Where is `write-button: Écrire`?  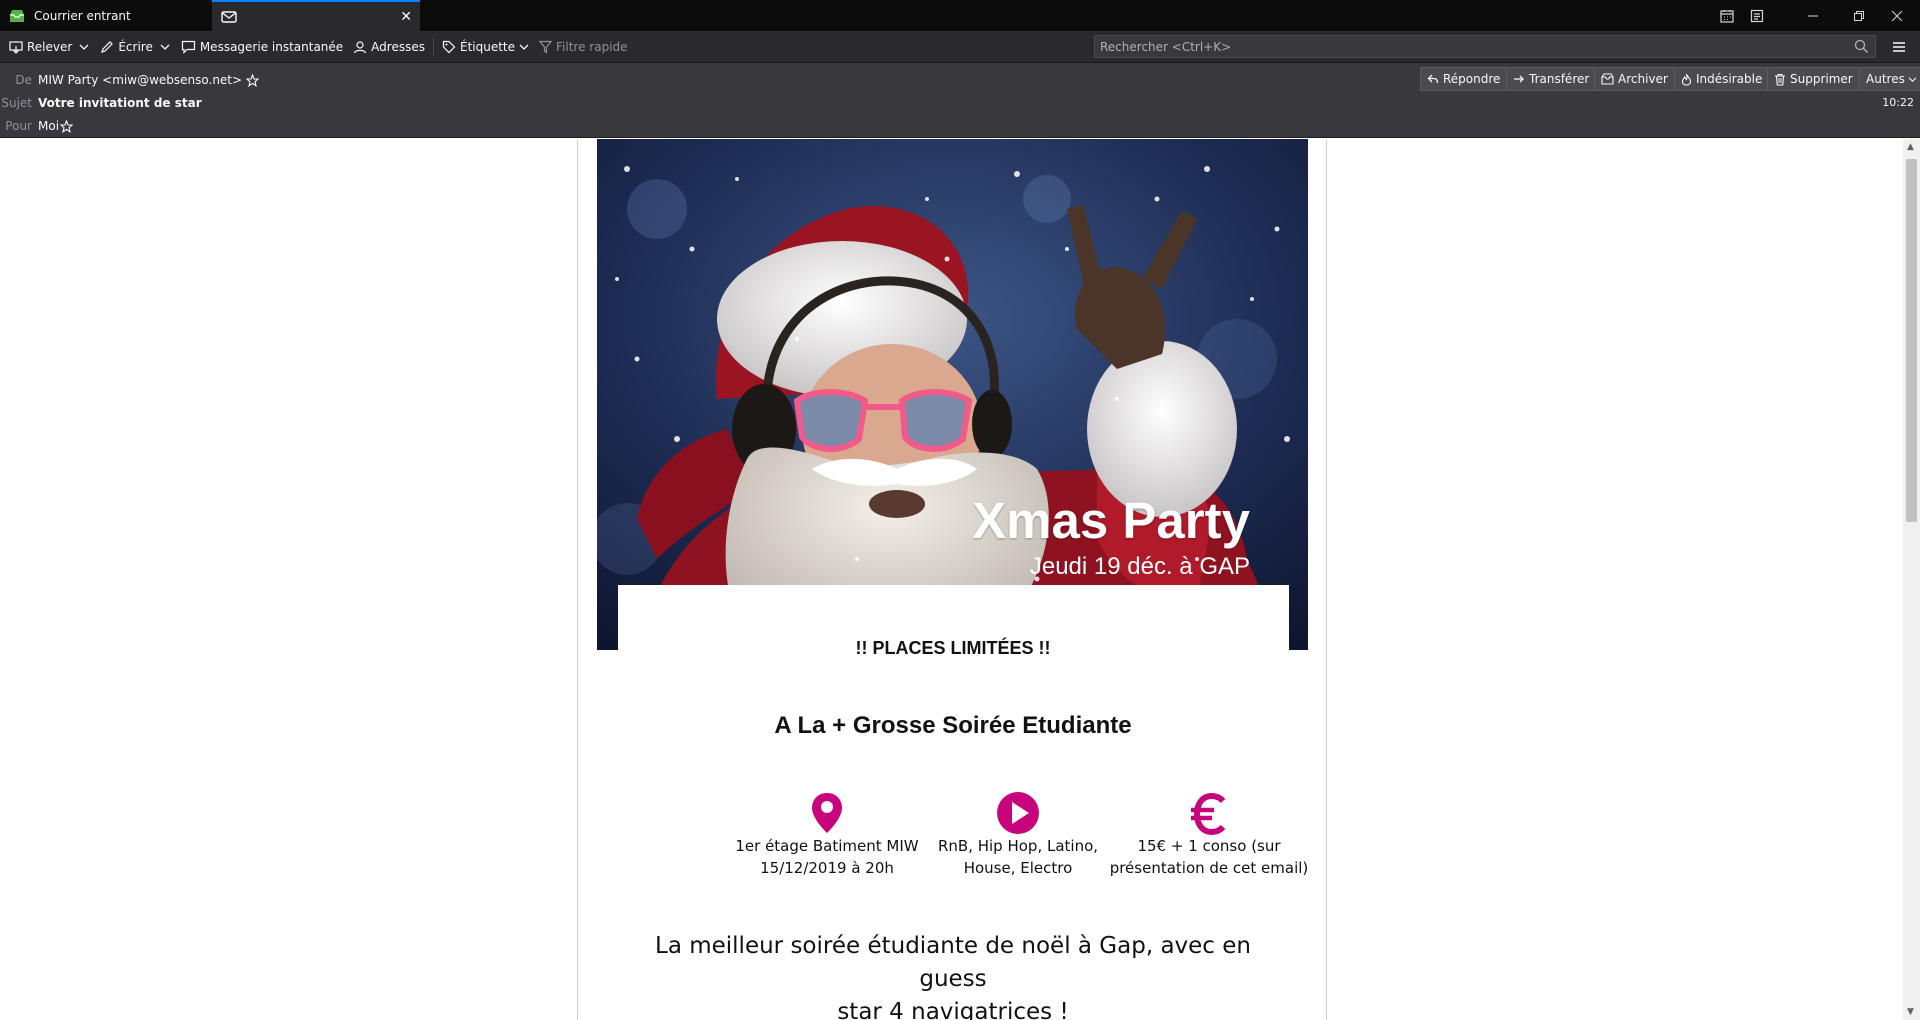 write-button: Écrire is located at coordinates (126, 47).